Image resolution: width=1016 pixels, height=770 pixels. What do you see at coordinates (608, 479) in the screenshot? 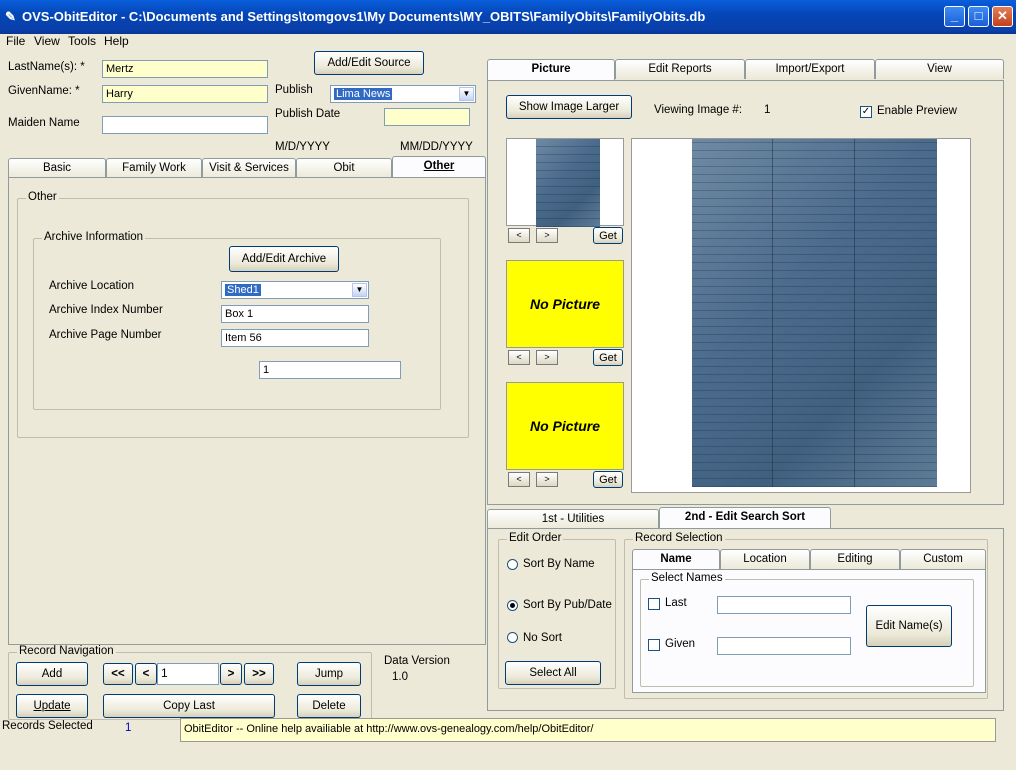
I see `thumb3-get-button: Get` at bounding box center [608, 479].